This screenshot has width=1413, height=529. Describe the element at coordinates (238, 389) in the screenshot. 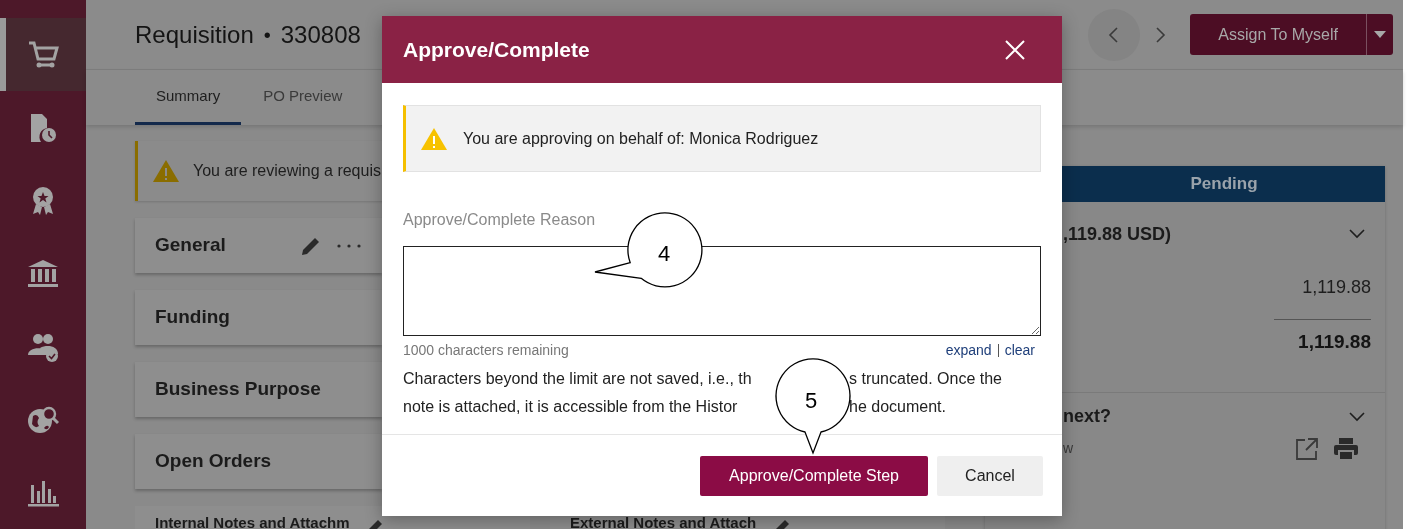

I see `section-title: Business Purpose` at that location.